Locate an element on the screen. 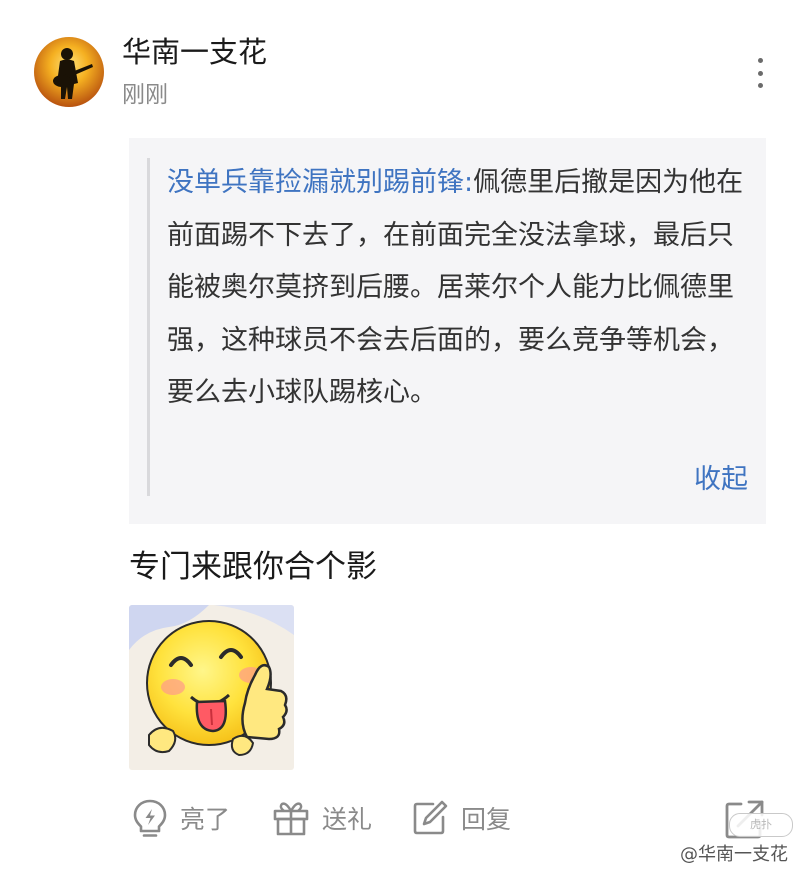  reply-button: 回复 is located at coordinates (461, 818).